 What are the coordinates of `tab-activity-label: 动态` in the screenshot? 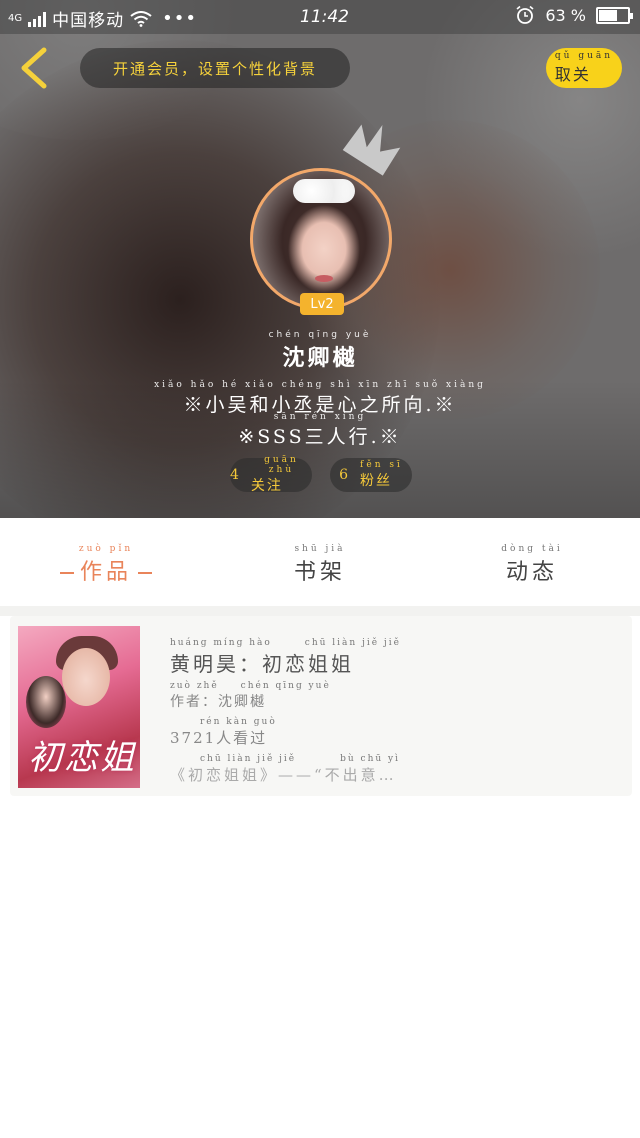 It's located at (531, 572).